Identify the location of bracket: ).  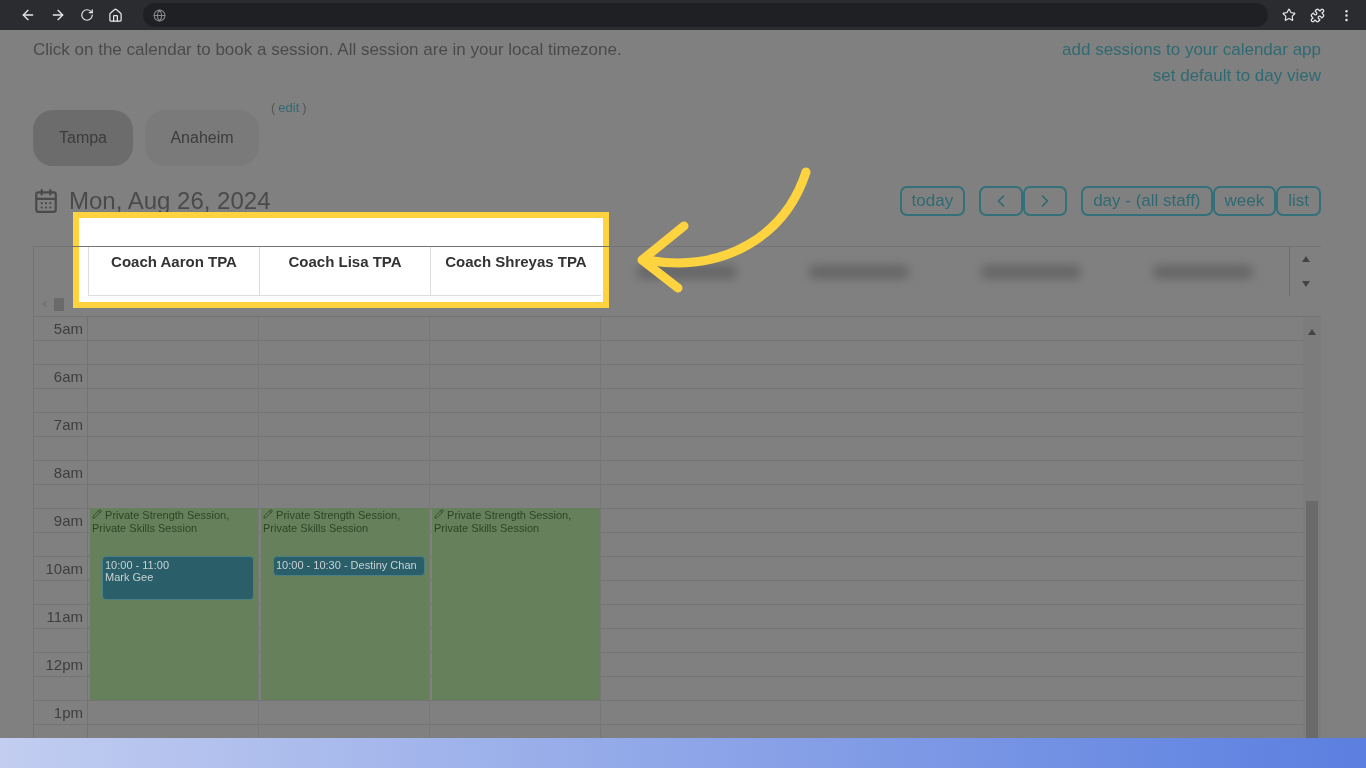
(304, 107).